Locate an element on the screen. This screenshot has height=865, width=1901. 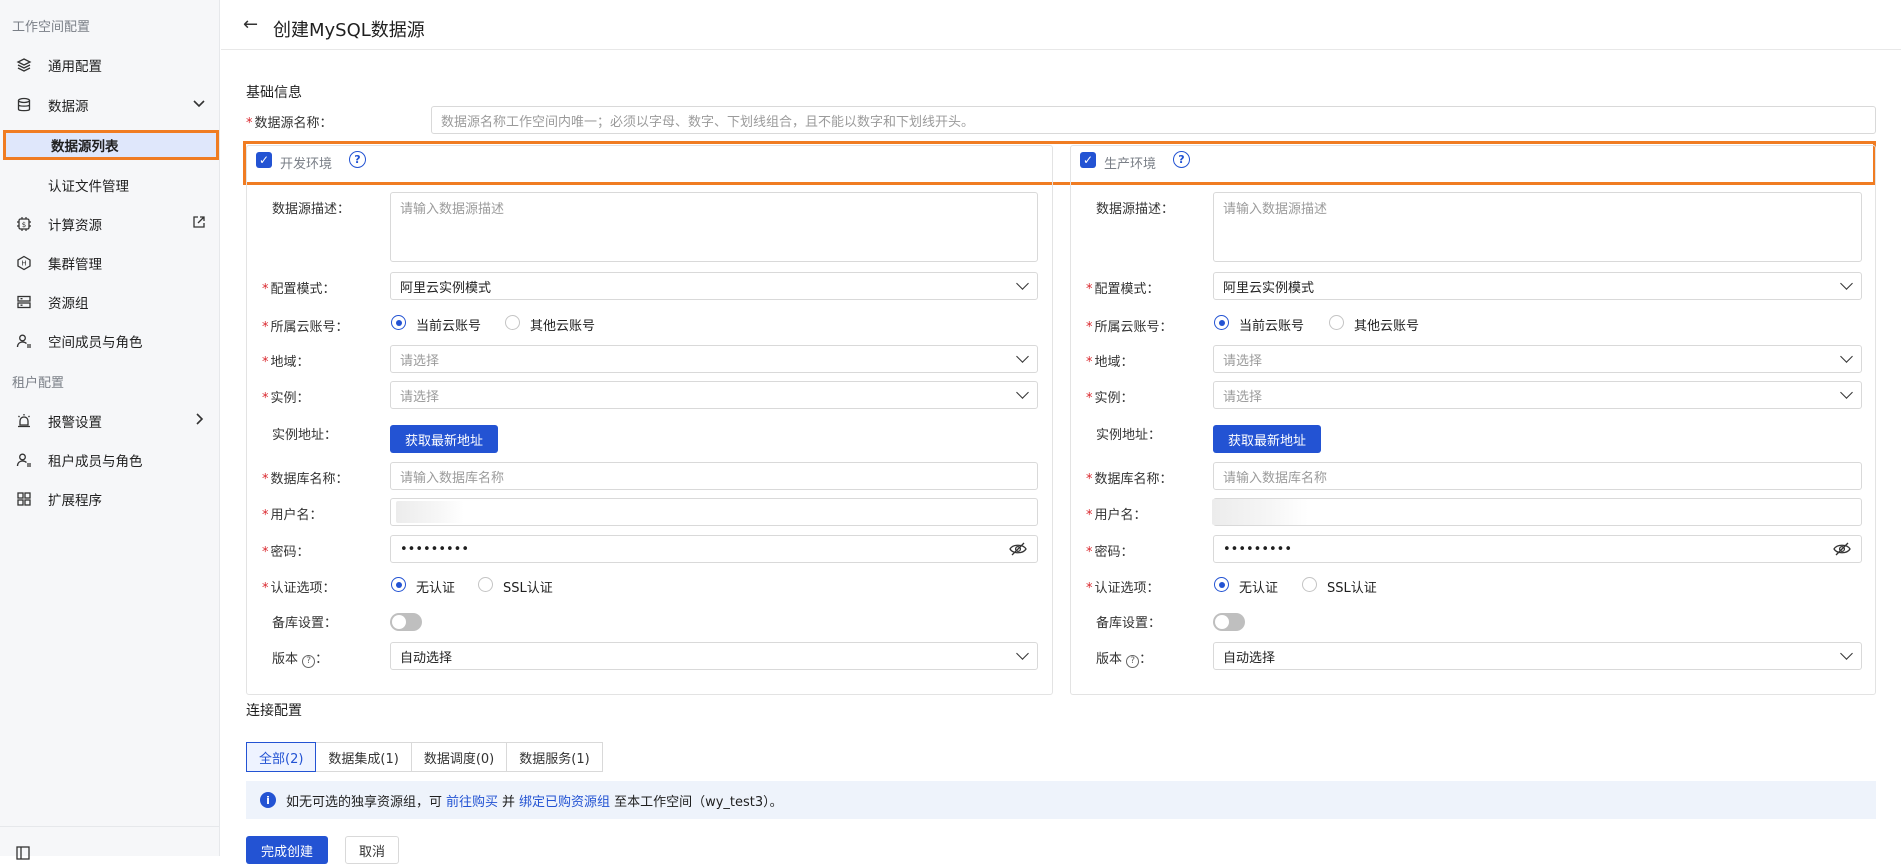
sidebar-item-label: 数据源列表 is located at coordinates (85, 147).